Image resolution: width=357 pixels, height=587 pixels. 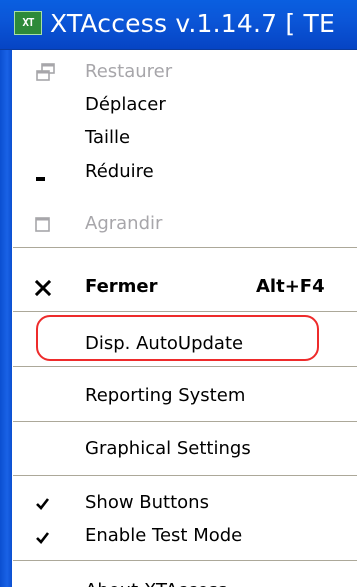 I want to click on window-titlebar: XT XTAccess v.1.14.7 [ TE, so click(x=178, y=25).